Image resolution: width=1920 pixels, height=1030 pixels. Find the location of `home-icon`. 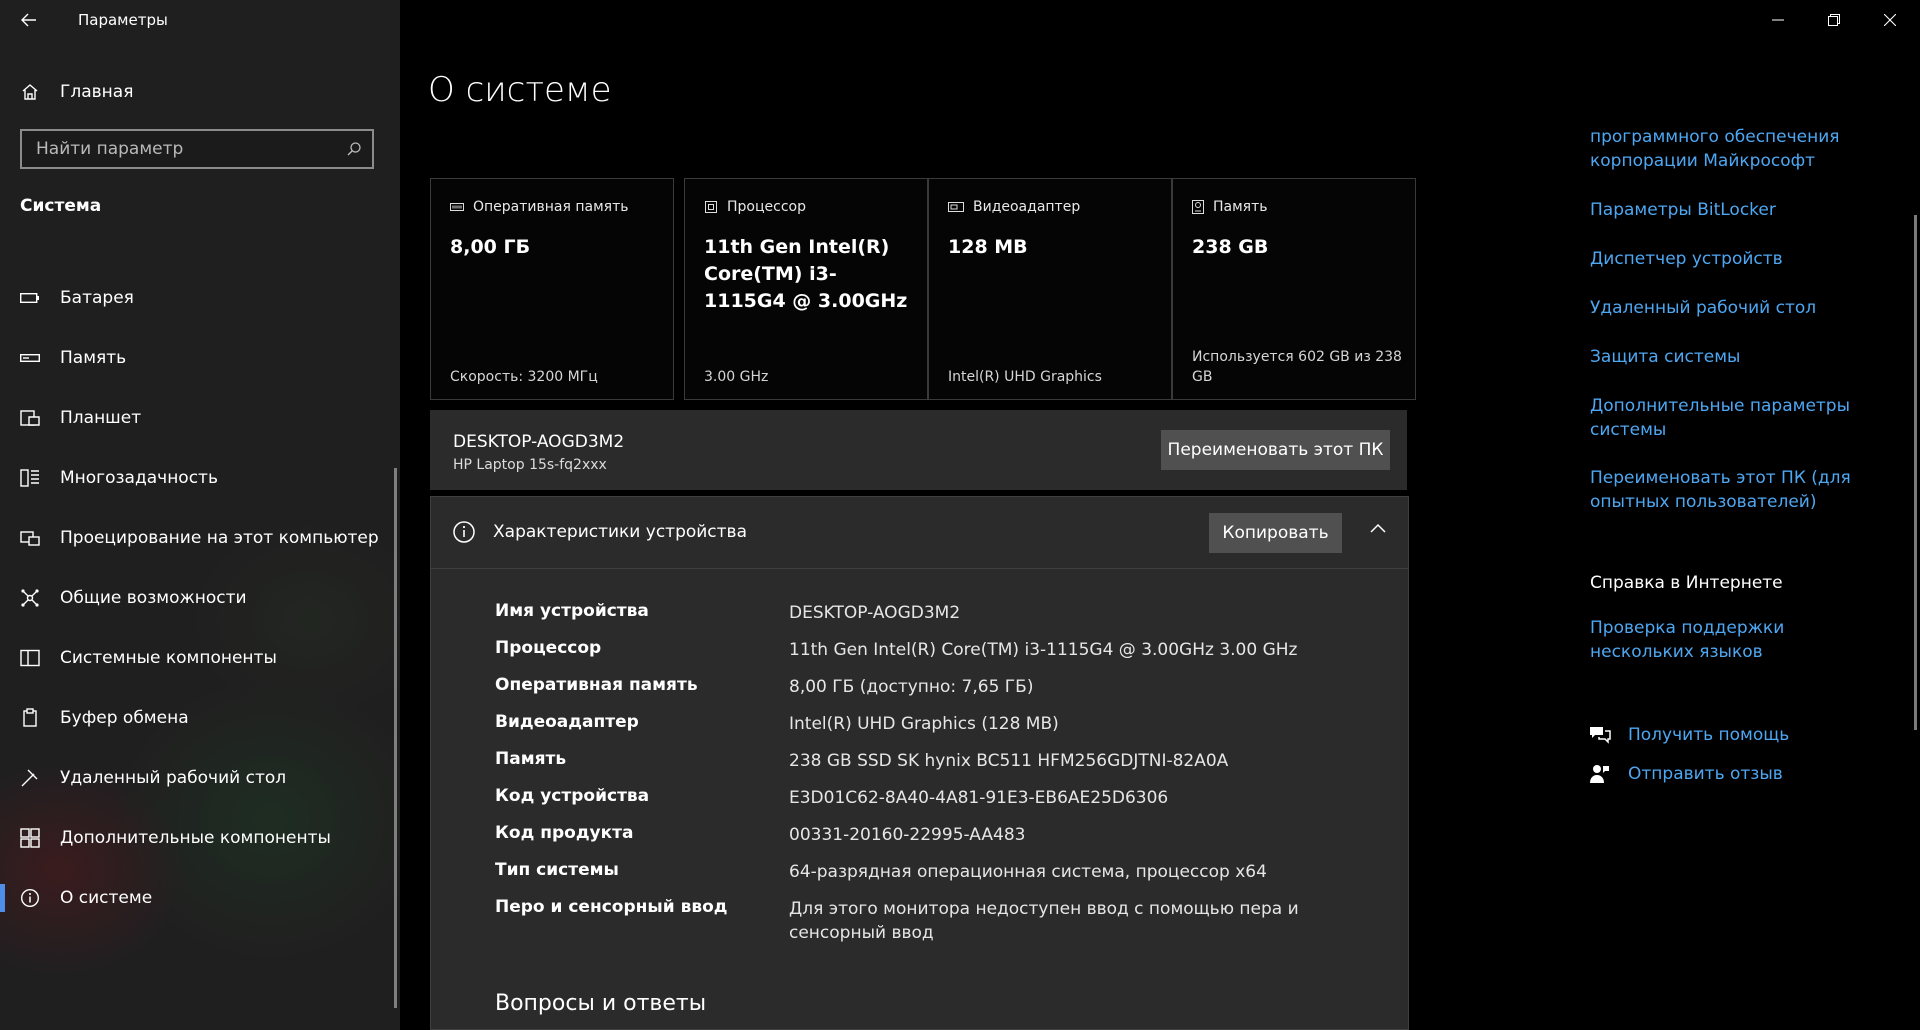

home-icon is located at coordinates (30, 92).